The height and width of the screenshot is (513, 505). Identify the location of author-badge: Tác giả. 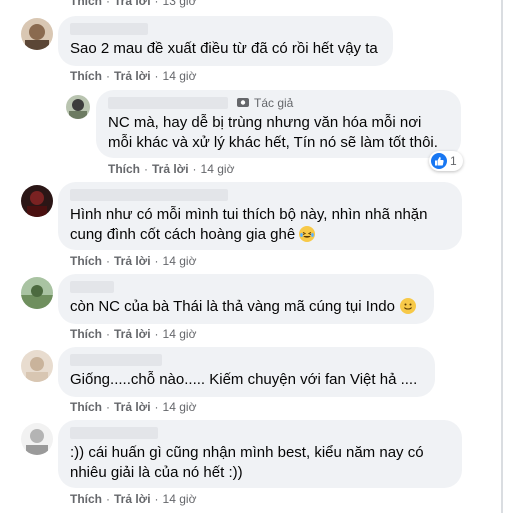
(264, 103).